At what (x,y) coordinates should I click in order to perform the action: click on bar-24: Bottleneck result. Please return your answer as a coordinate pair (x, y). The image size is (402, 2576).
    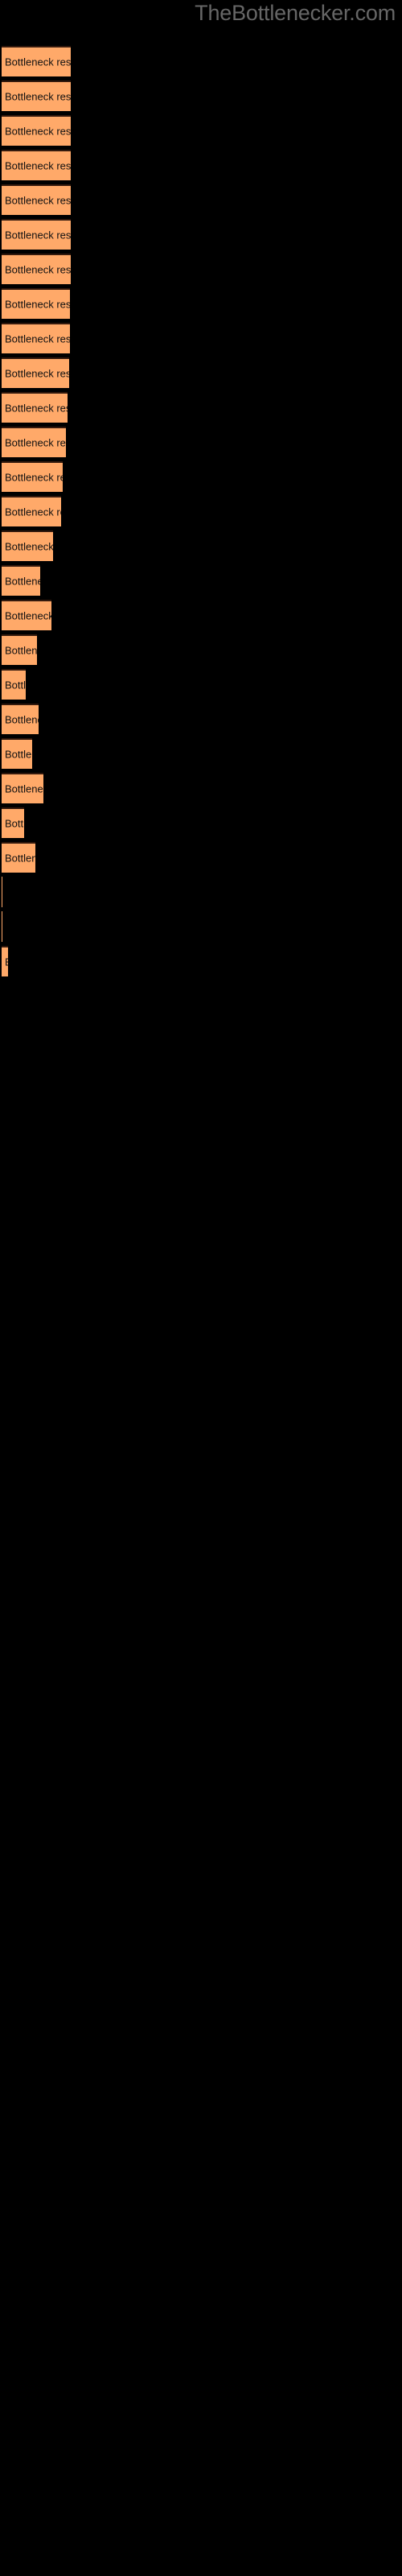
    Looking at the image, I should click on (18, 857).